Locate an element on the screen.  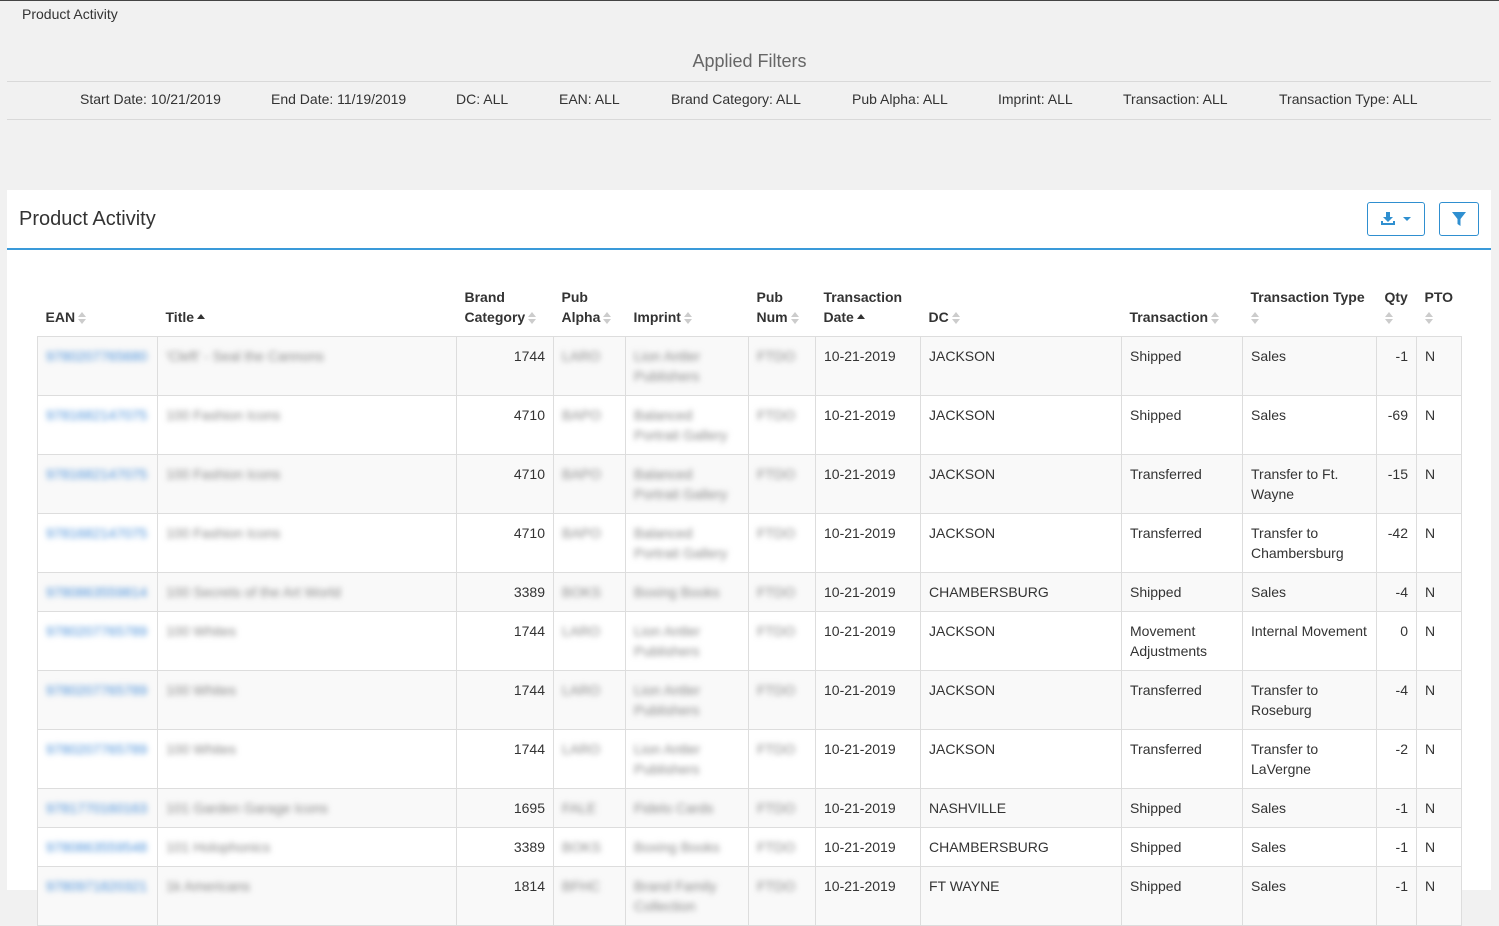
ean-cell: 9780863559548 is located at coordinates (97, 847).